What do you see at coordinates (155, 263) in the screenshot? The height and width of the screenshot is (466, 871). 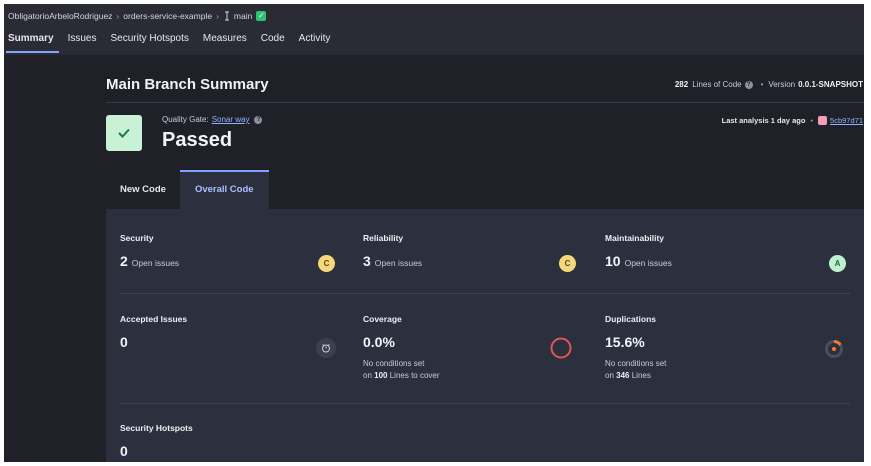 I see `security-unit: Open issues` at bounding box center [155, 263].